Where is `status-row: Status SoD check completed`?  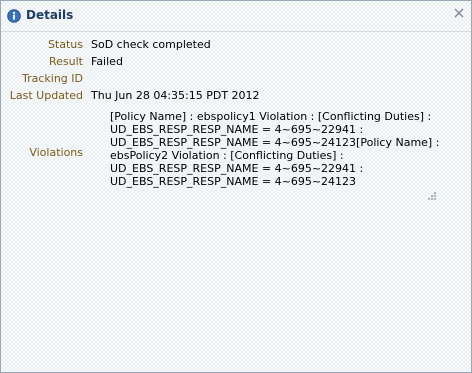
status-row: Status SoD check completed is located at coordinates (236, 46).